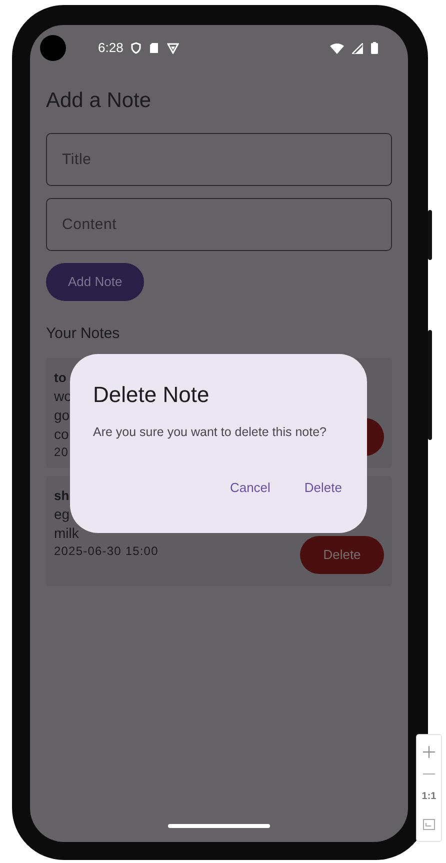  Describe the element at coordinates (337, 48) in the screenshot. I see `wifi-icon` at that location.